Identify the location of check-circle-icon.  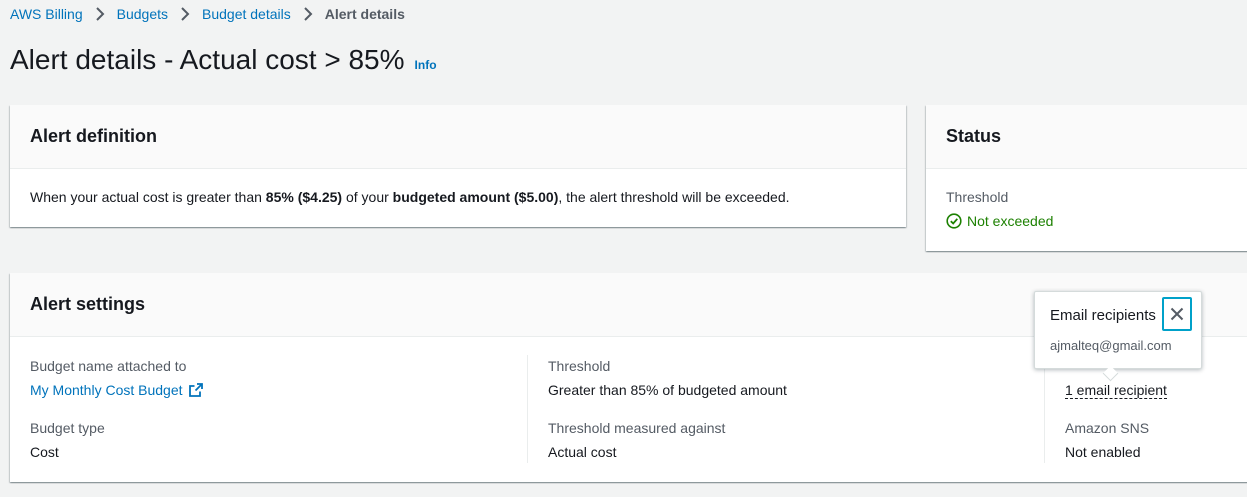
(954, 221).